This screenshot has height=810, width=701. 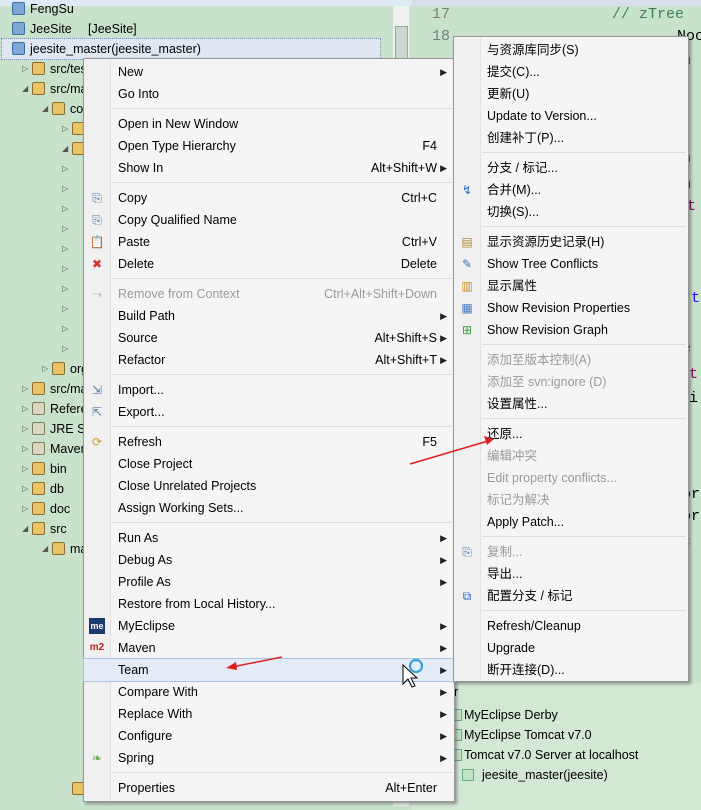 I want to click on mouse-cursor-icon, so click(x=413, y=673).